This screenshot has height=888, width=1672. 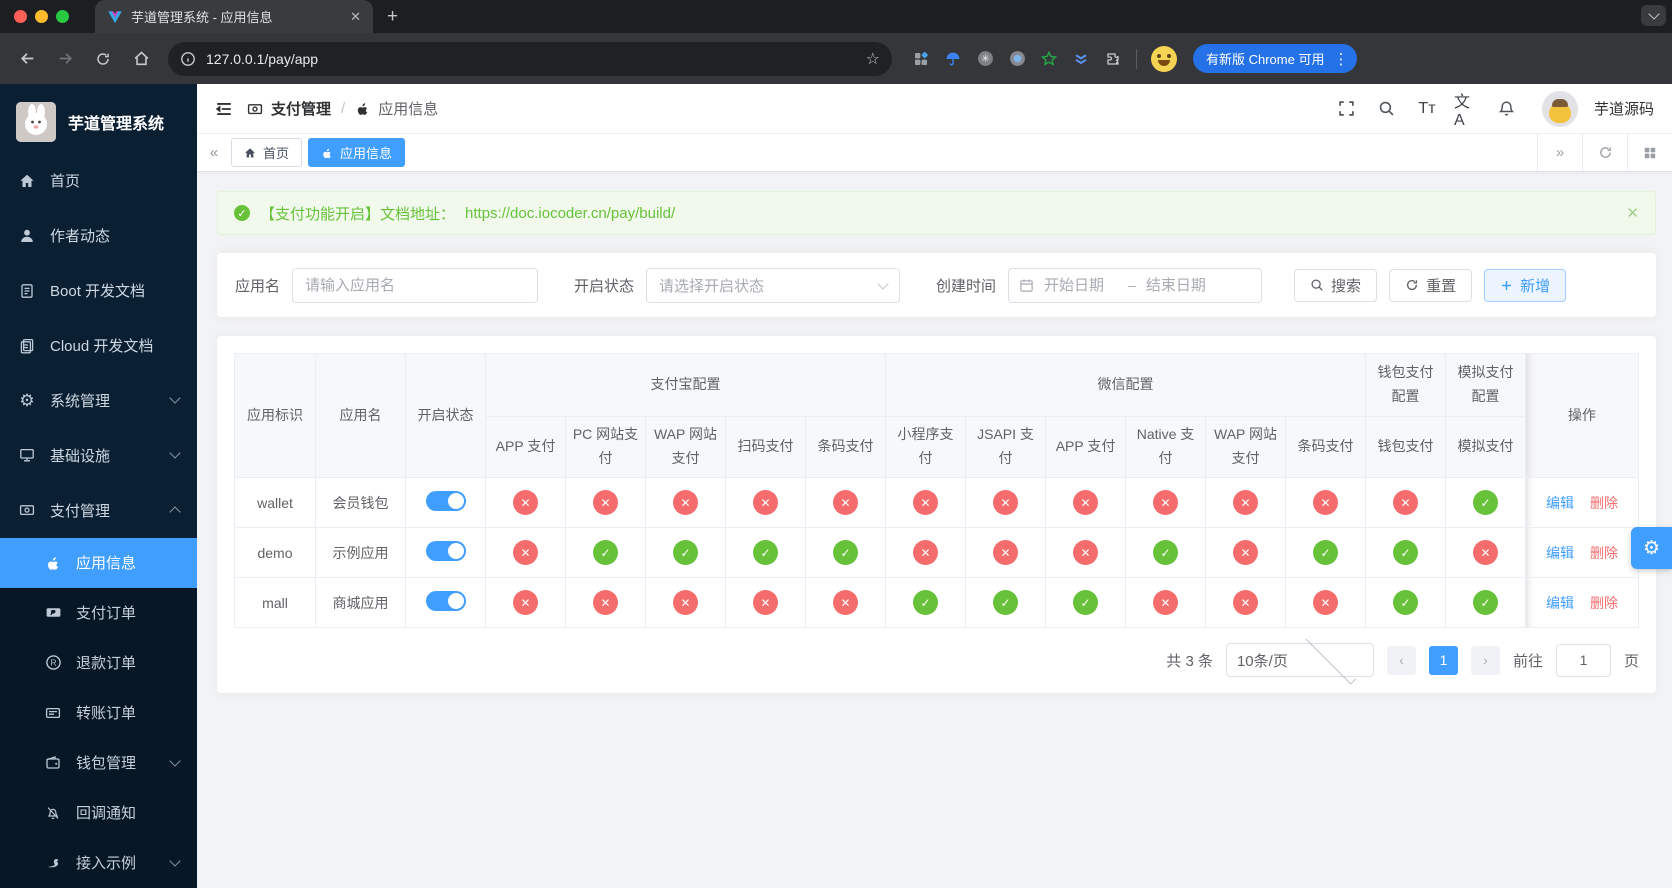 What do you see at coordinates (188, 59) in the screenshot?
I see `site-info-icon` at bounding box center [188, 59].